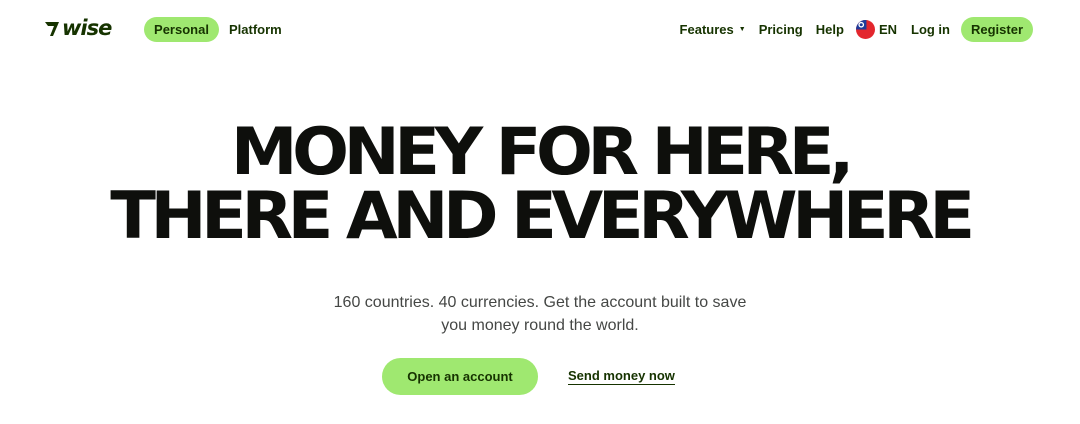 The image size is (1080, 424). I want to click on login-link: Log in, so click(930, 29).